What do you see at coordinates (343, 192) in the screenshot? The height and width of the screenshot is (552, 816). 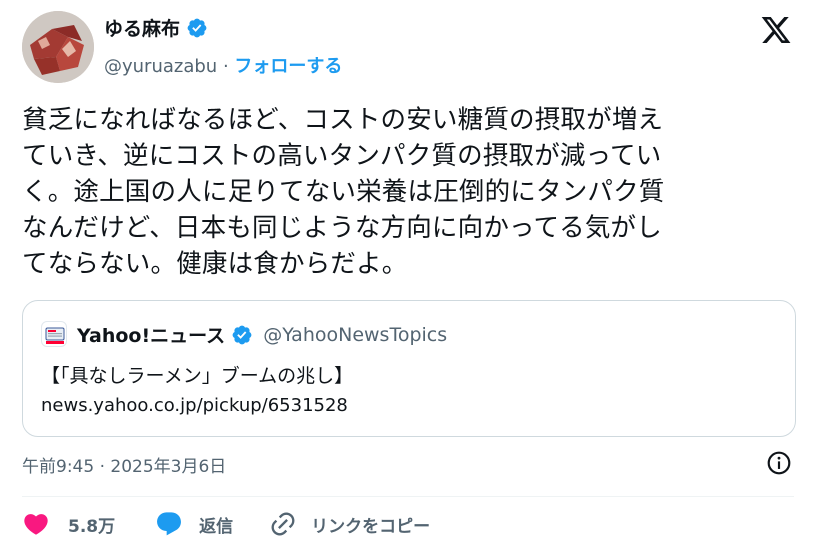 I see `tweet-line: く。途上国の人に足りてない栄養は圧倒的にタンパク質` at bounding box center [343, 192].